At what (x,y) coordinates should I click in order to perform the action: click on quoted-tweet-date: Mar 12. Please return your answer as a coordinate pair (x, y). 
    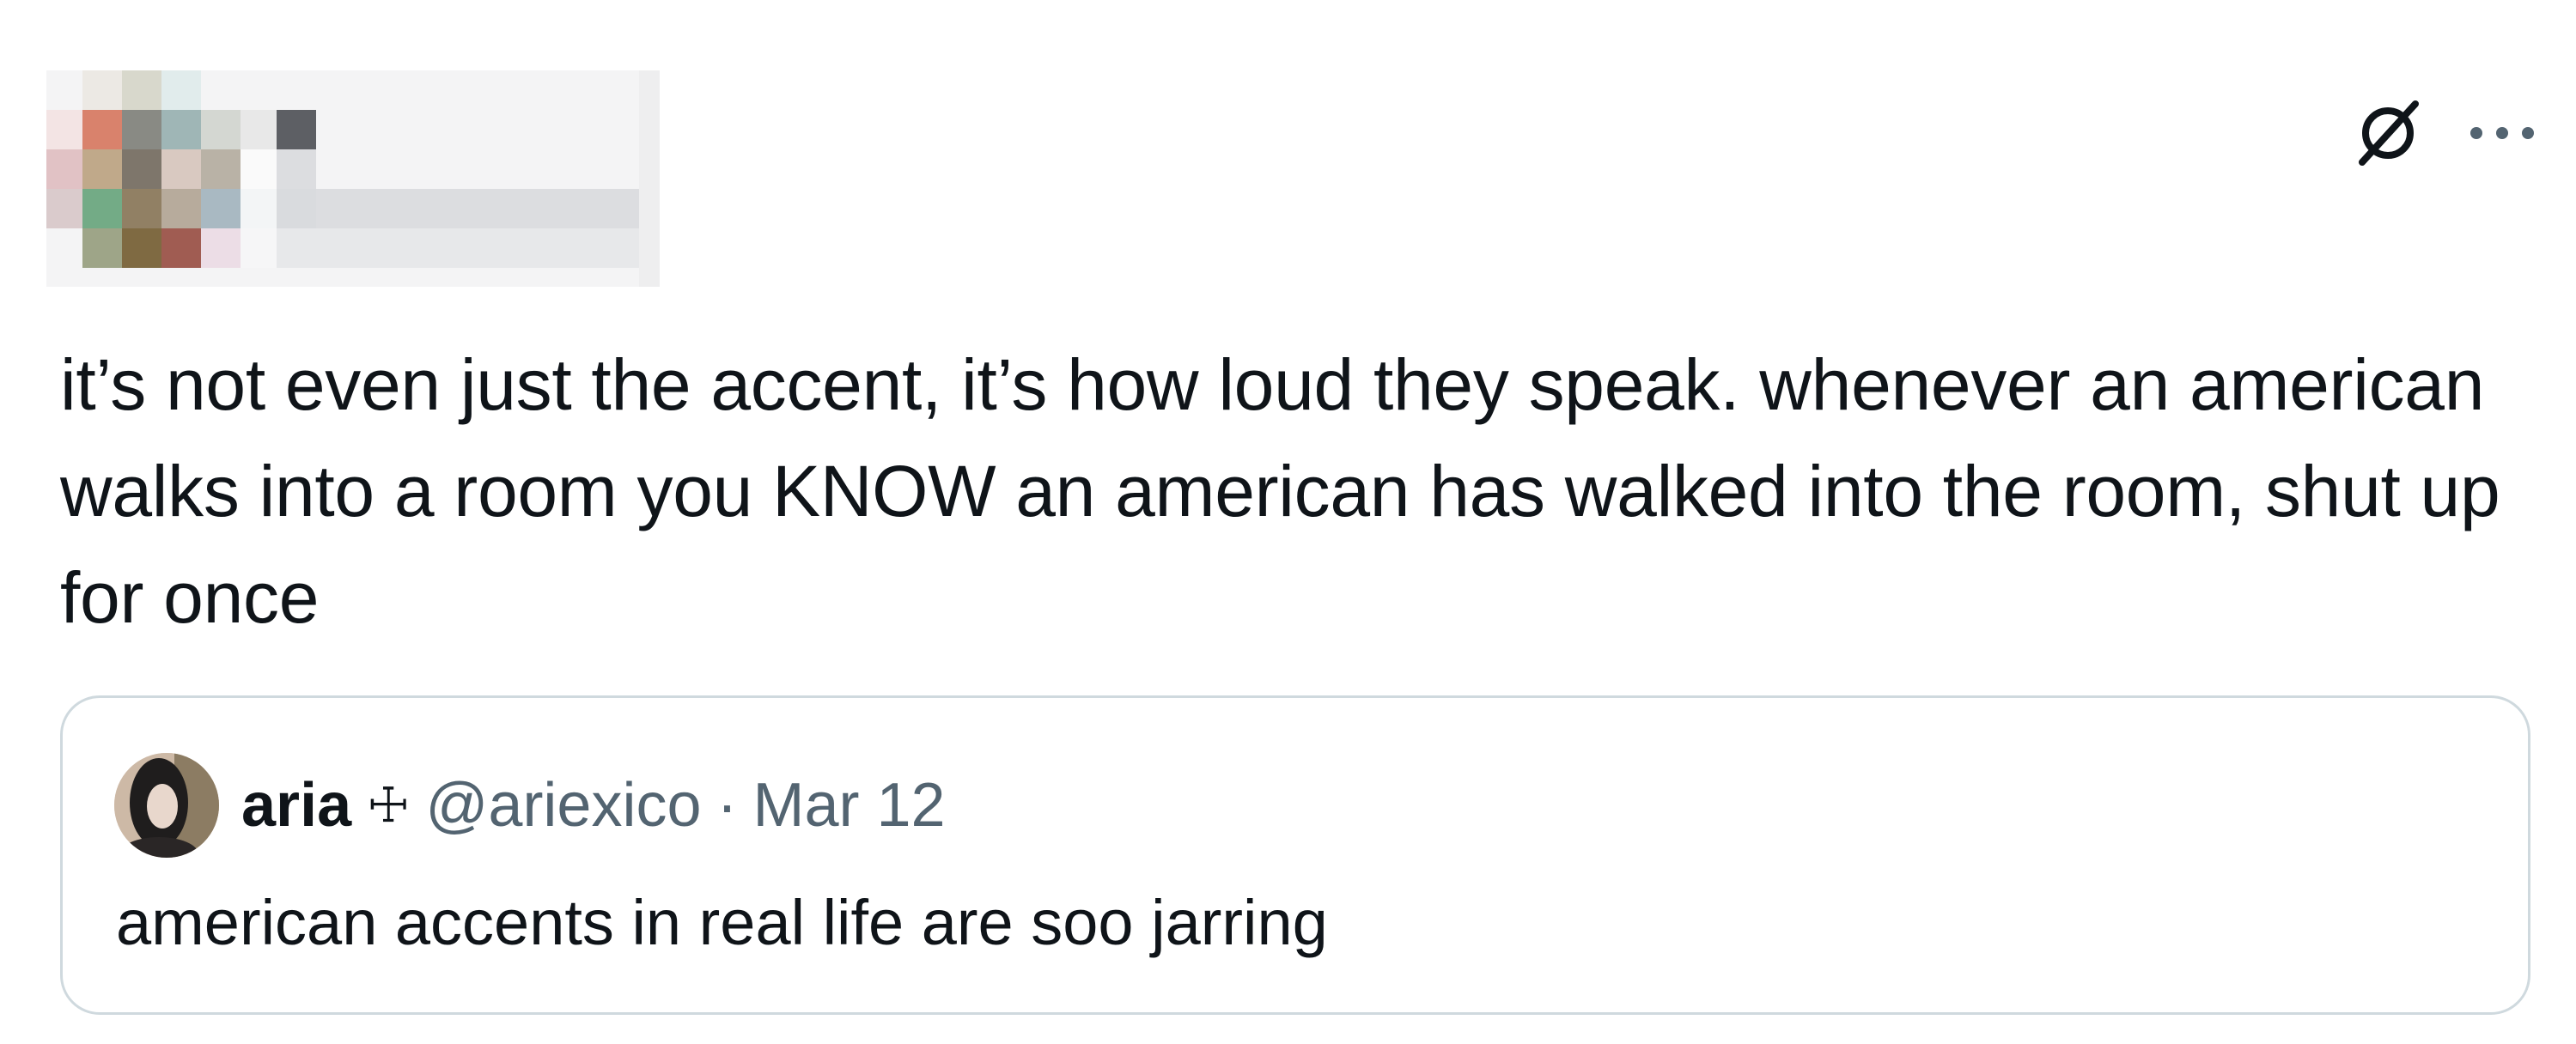
    Looking at the image, I should click on (848, 805).